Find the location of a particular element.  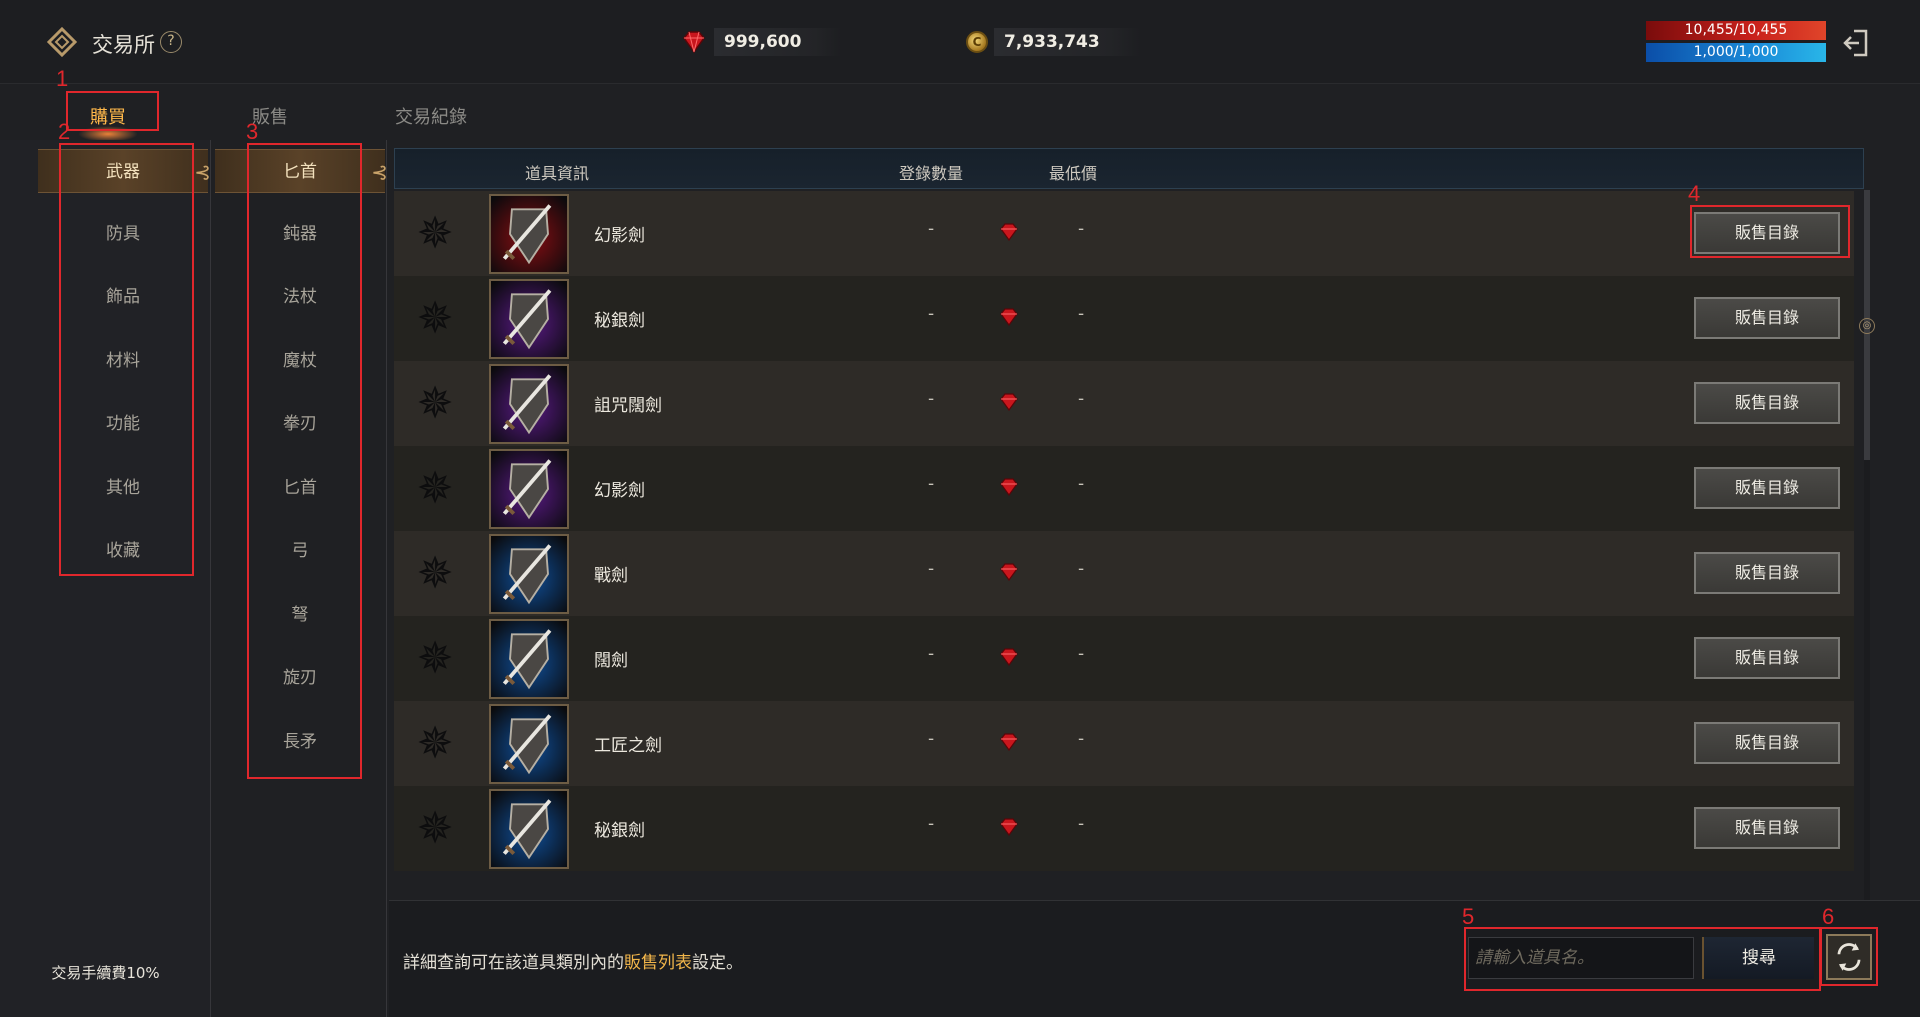

hp-bar: 10,455/10,455 is located at coordinates (1736, 30).